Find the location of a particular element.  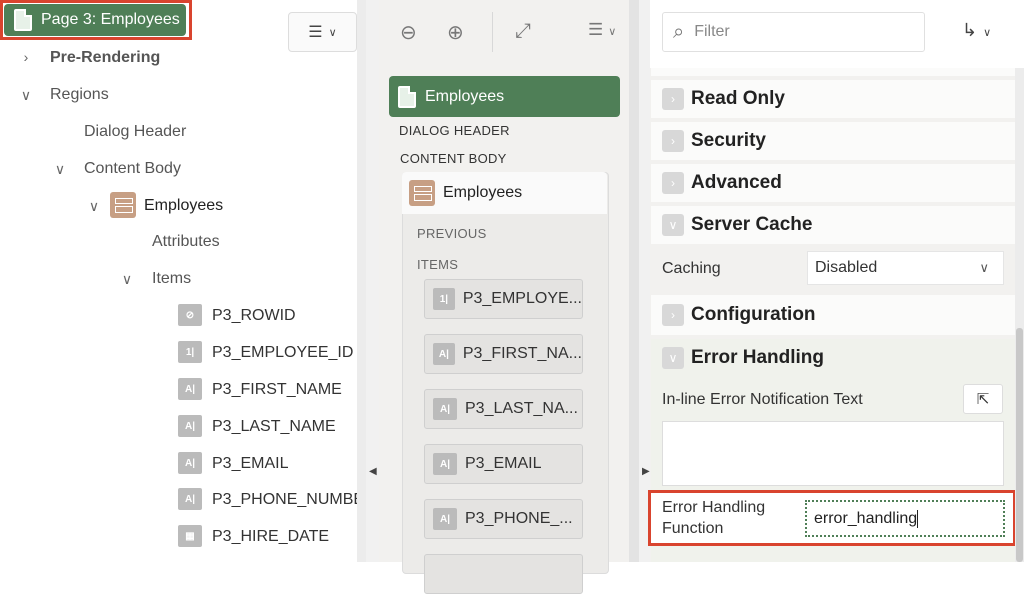

section-security: › Security is located at coordinates (833, 141).